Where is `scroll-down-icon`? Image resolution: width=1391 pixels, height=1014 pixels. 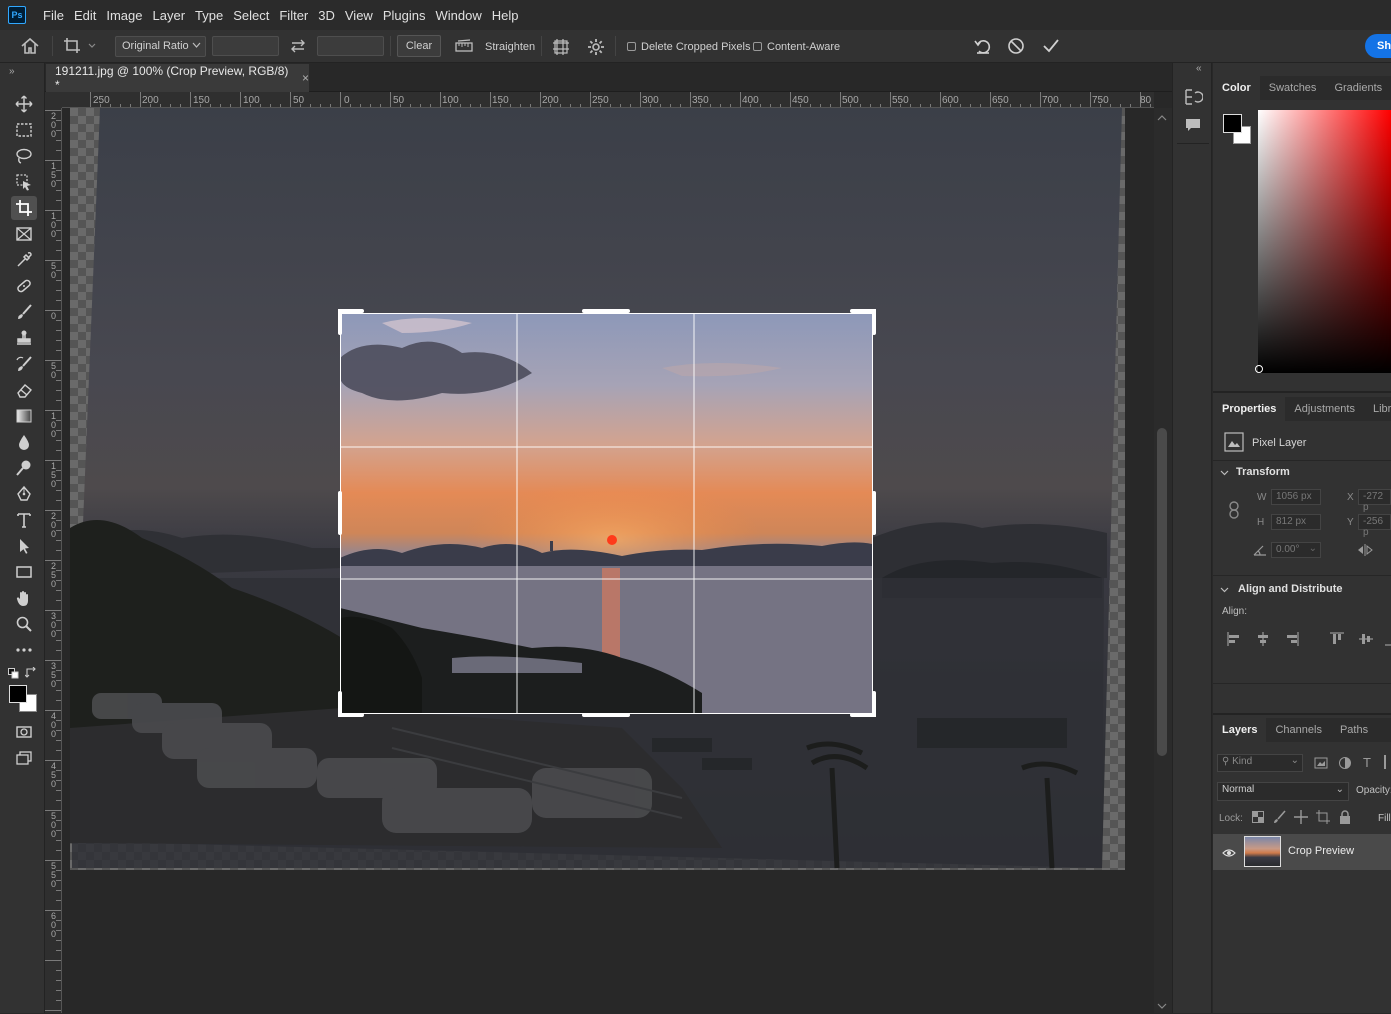
scroll-down-icon is located at coordinates (1162, 1007).